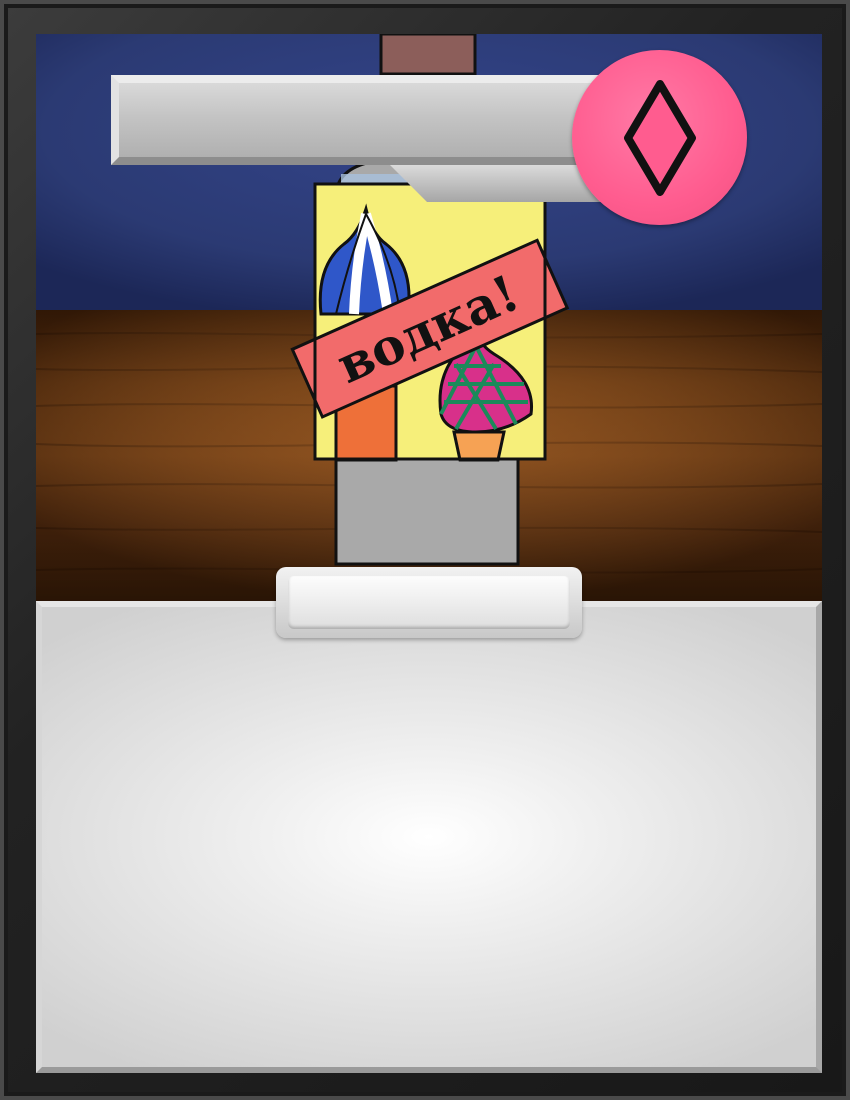 This screenshot has height=1100, width=850. What do you see at coordinates (371, 120) in the screenshot?
I see `card-name-bar` at bounding box center [371, 120].